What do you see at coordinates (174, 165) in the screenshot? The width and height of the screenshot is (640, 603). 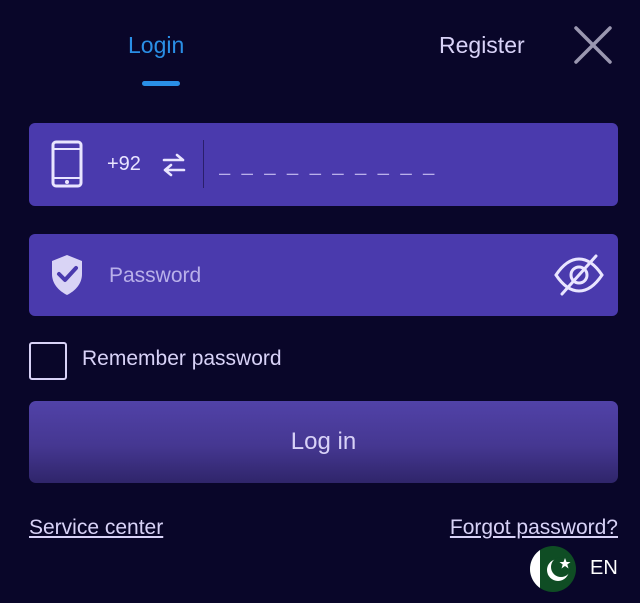 I see `swap-icon` at bounding box center [174, 165].